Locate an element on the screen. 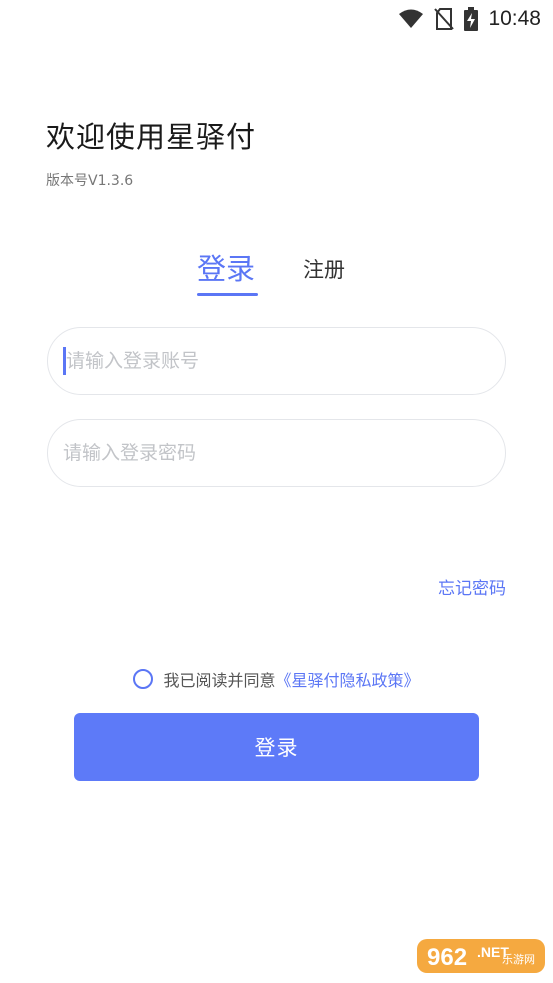 The width and height of the screenshot is (553, 983). login-button: 登录 is located at coordinates (276, 747).